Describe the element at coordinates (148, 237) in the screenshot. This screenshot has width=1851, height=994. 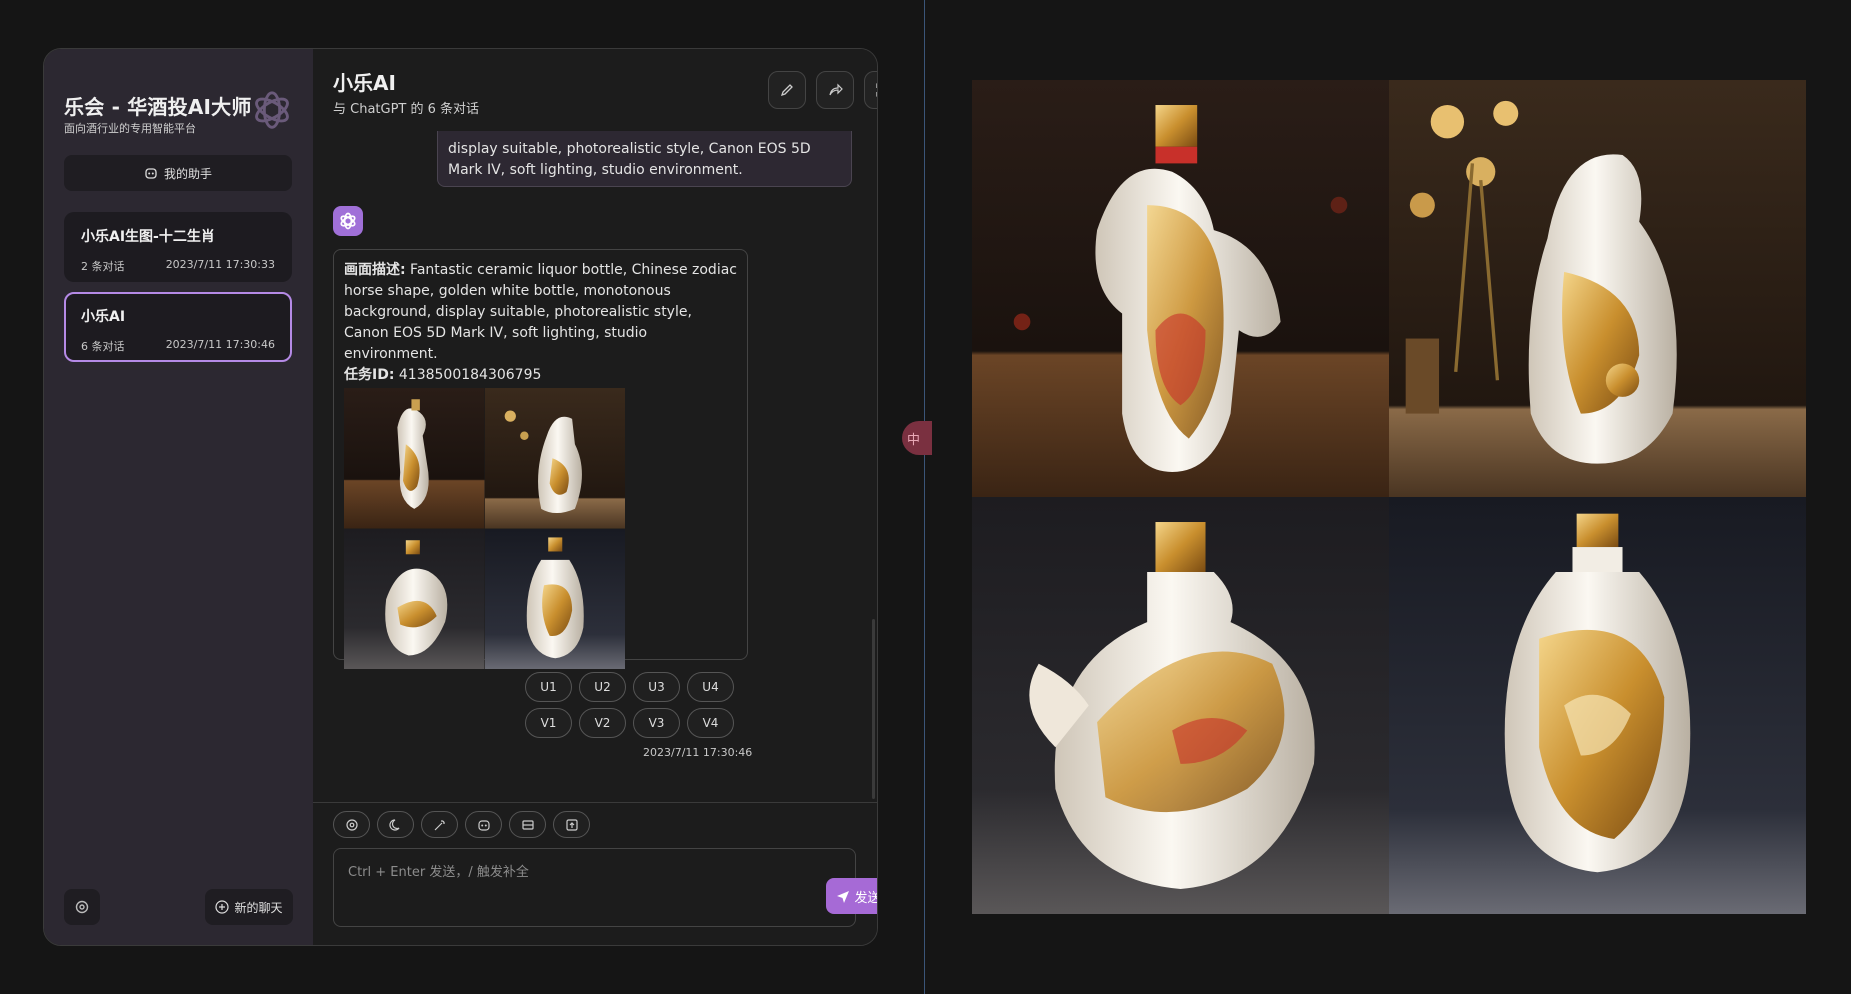
I see `chat-item-title: 小乐AI生图-十二生肖` at that location.